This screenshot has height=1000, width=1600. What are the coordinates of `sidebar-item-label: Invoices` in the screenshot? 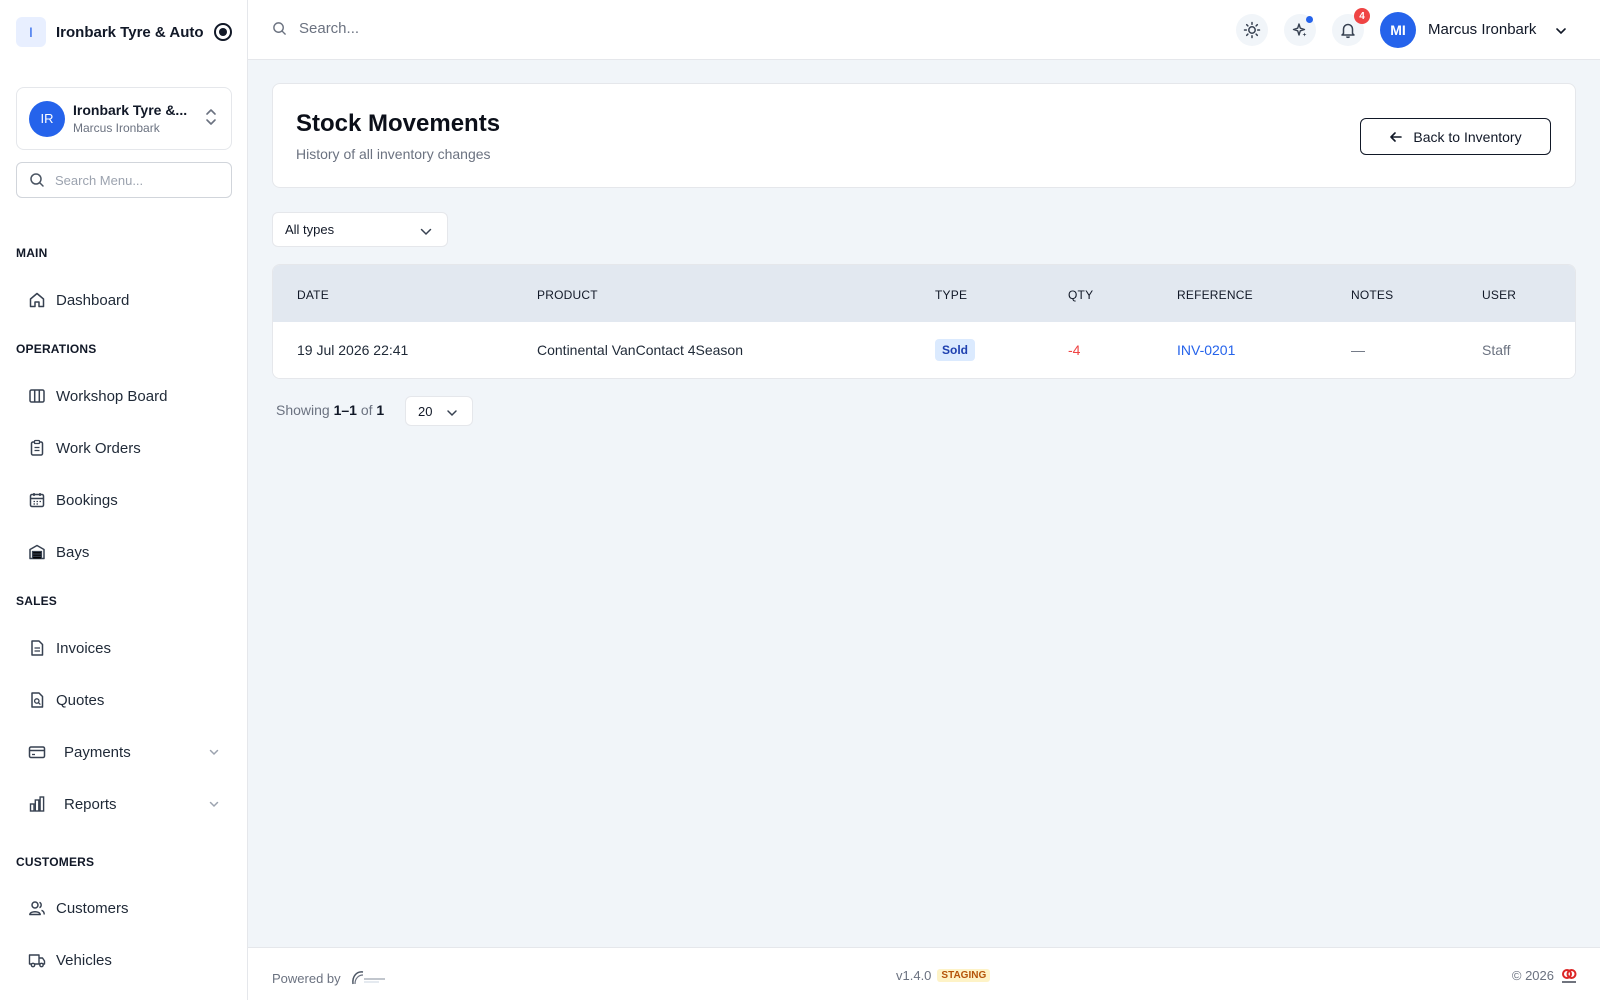 It's located at (84, 648).